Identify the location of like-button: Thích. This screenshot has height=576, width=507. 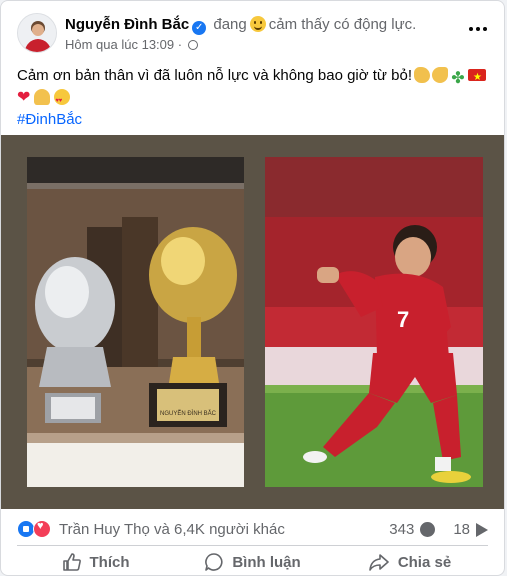
(95, 561).